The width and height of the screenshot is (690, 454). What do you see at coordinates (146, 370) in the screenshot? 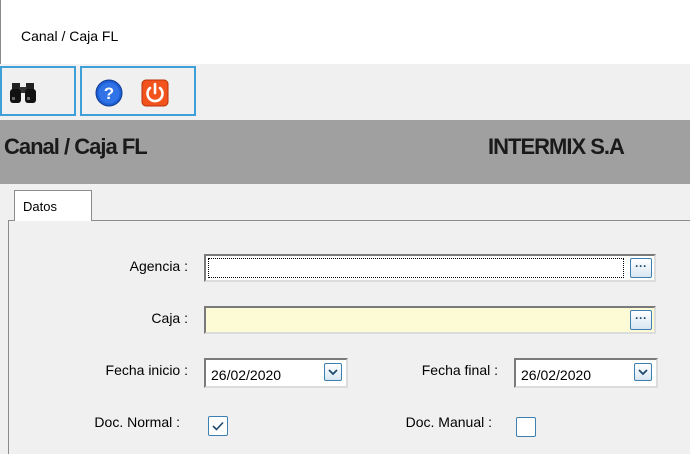
I see `fecha-inicio-label: Fecha inicio :` at bounding box center [146, 370].